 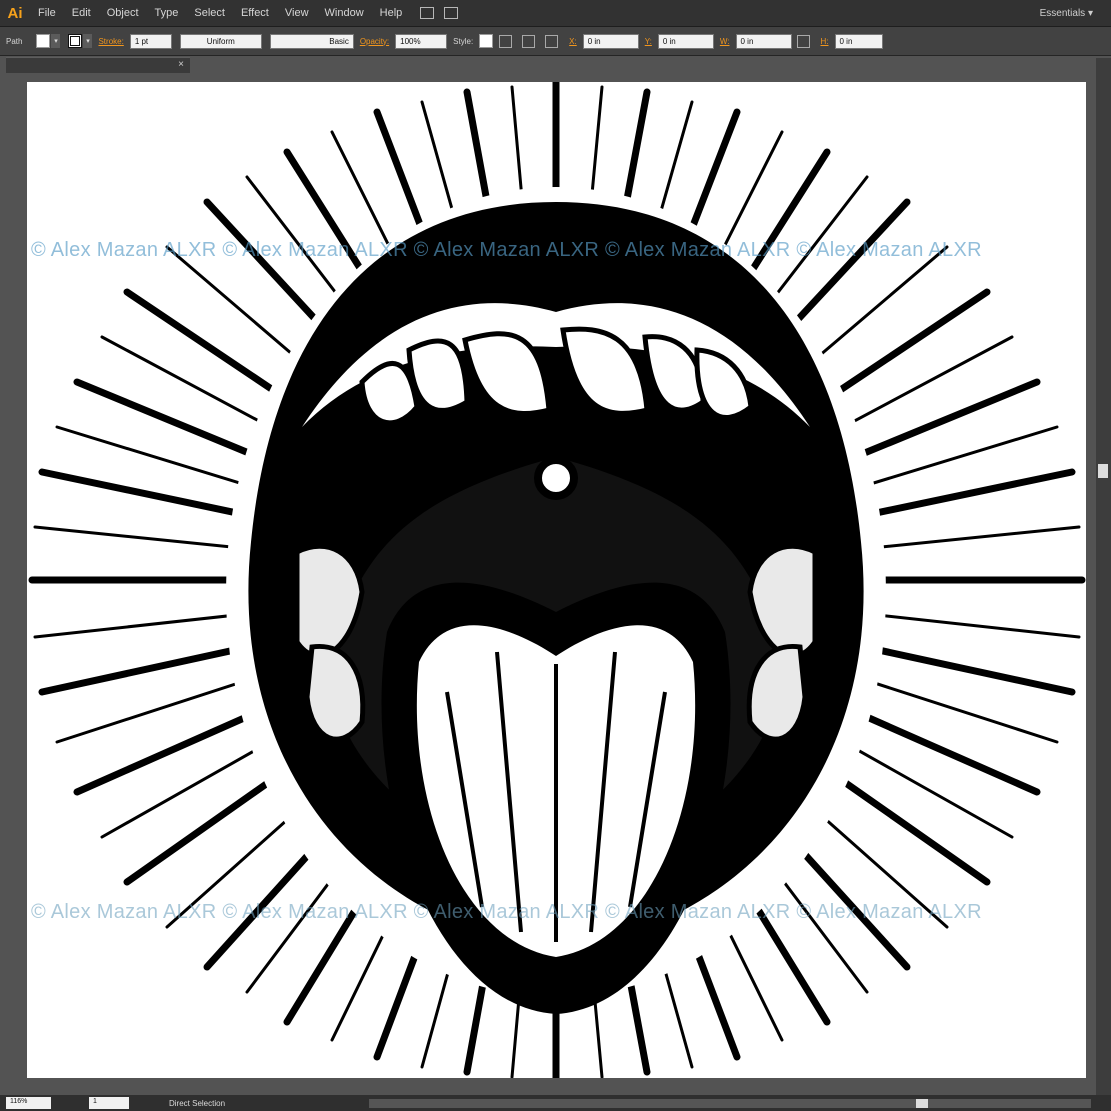 I want to click on menu-help: Help, so click(x=391, y=13).